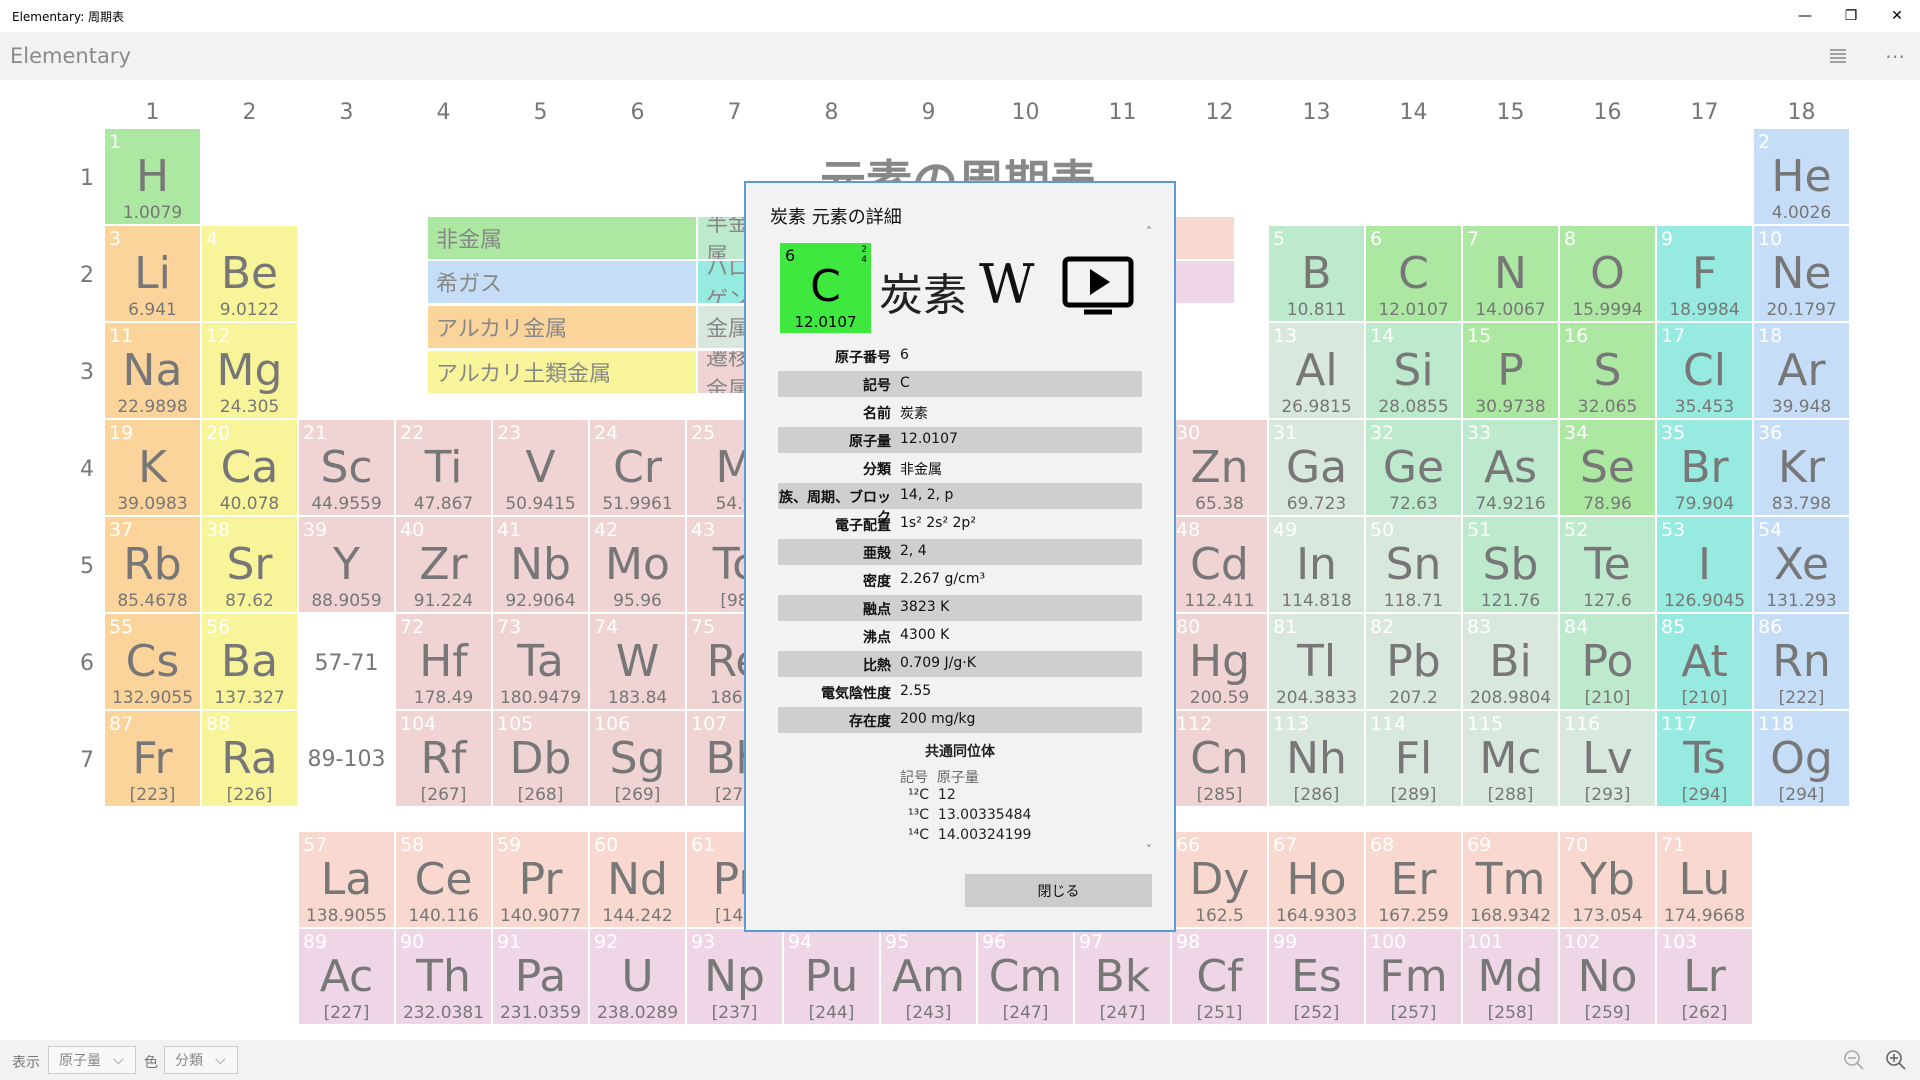  What do you see at coordinates (1149, 850) in the screenshot?
I see `scroll-down-icon: ˅` at bounding box center [1149, 850].